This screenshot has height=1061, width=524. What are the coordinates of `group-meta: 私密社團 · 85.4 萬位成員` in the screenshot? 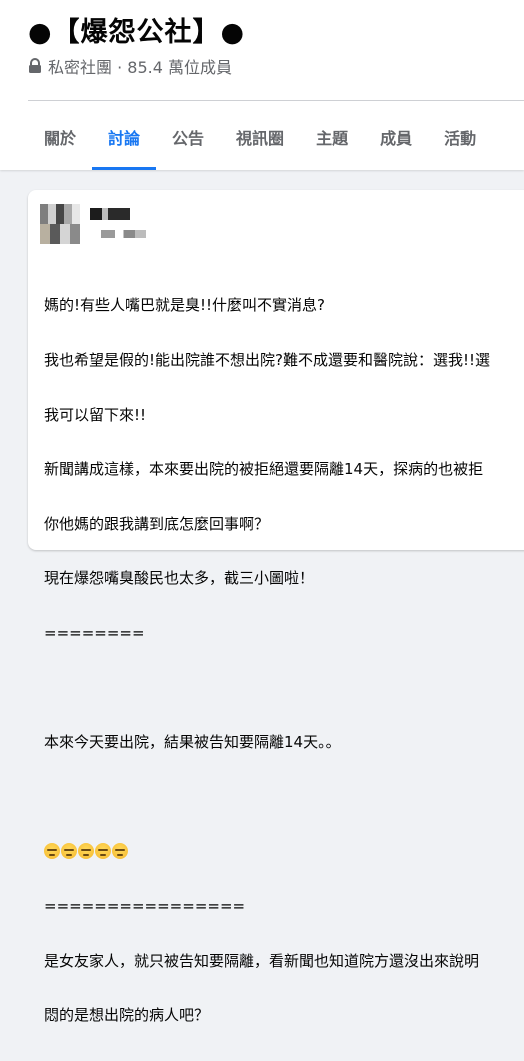 It's located at (130, 66).